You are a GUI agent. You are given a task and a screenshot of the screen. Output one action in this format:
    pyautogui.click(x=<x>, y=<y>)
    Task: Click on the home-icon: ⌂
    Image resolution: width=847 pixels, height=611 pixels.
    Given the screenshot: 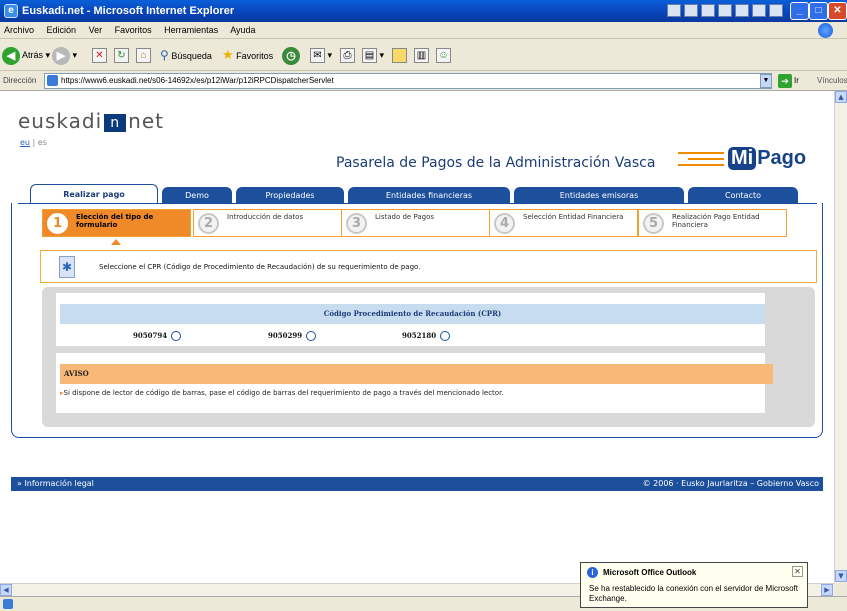 What is the action you would take?
    pyautogui.click(x=143, y=56)
    